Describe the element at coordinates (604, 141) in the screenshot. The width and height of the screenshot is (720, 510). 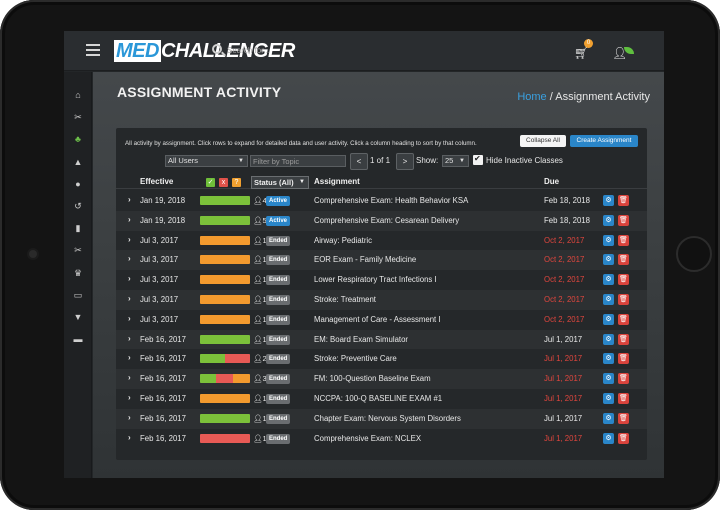
I see `create-assignment-button: Create Assignment` at that location.